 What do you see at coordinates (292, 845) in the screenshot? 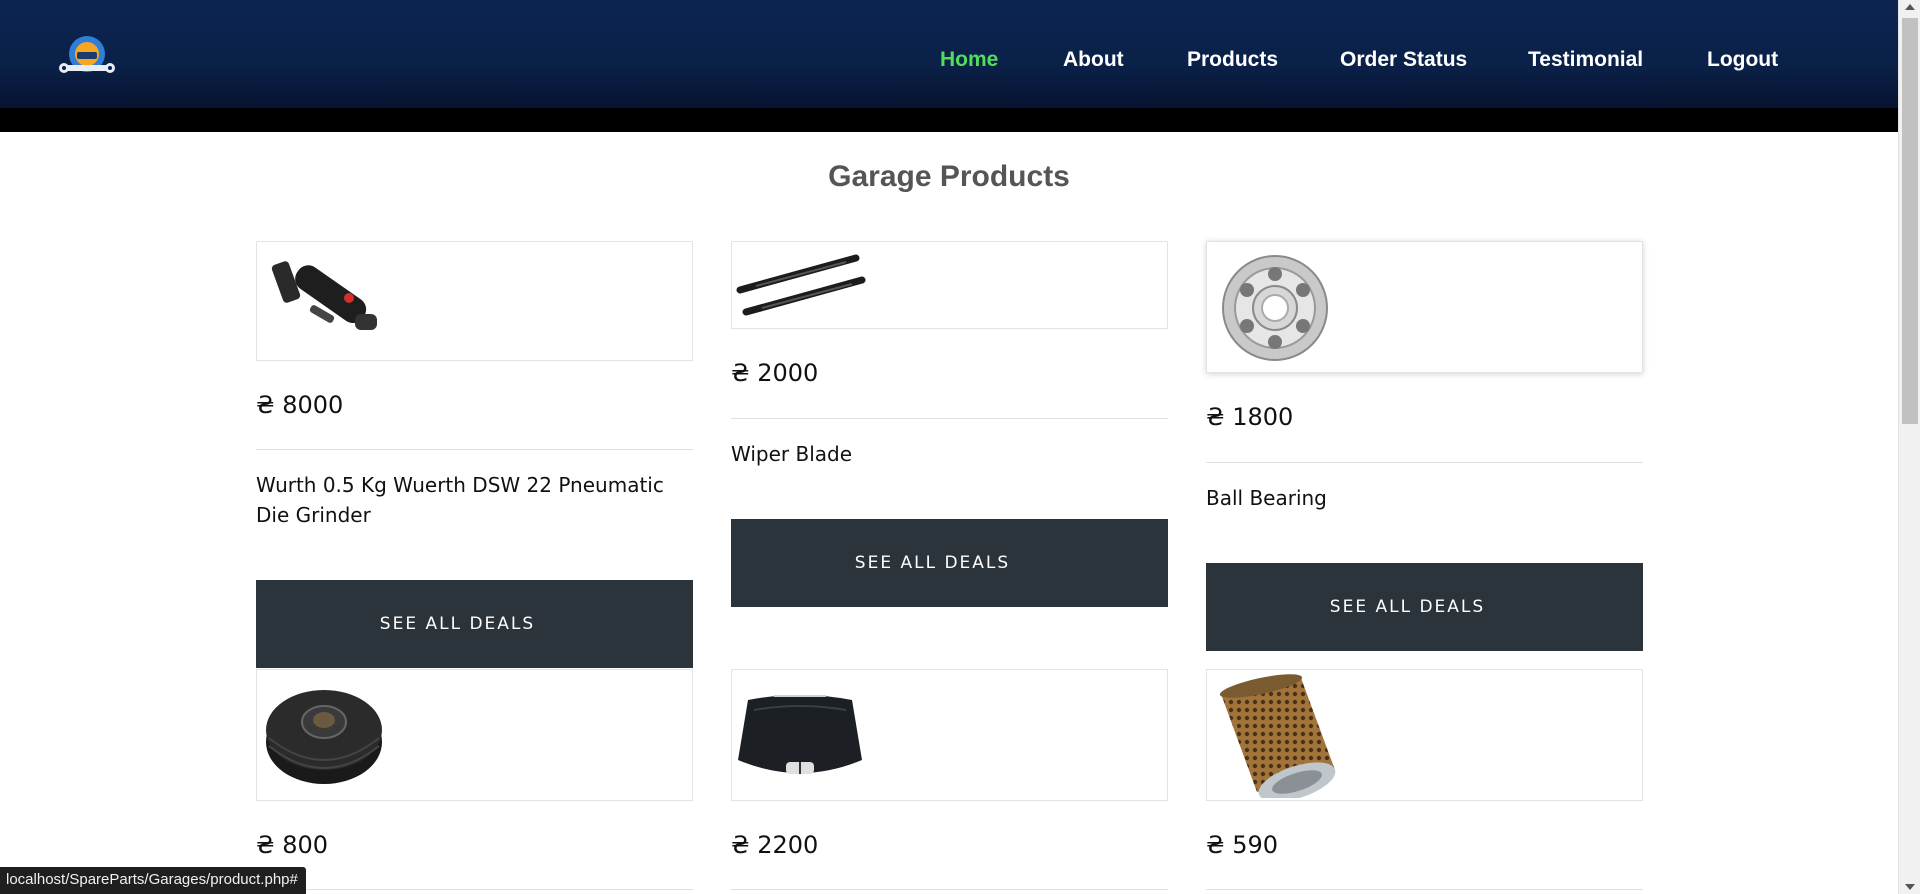
I see `product-price: ₴ 800` at bounding box center [292, 845].